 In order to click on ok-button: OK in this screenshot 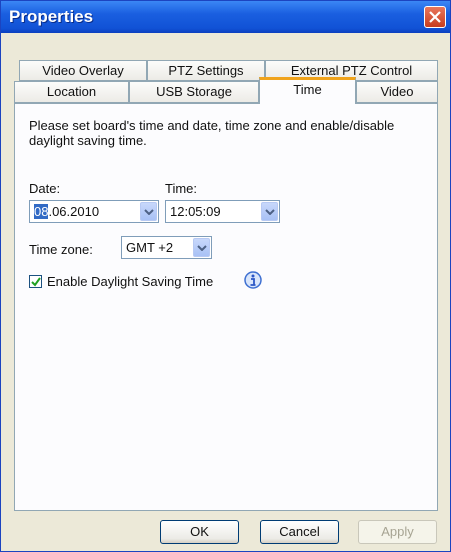, I will do `click(199, 532)`.